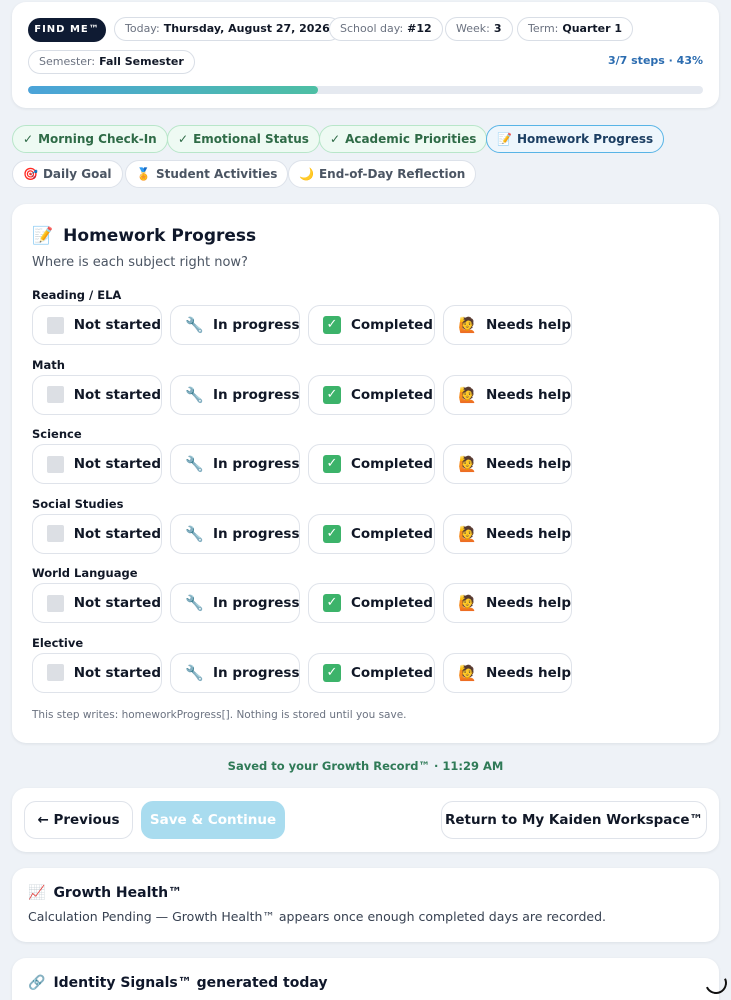 Image resolution: width=731 pixels, height=1000 pixels. I want to click on section-title: 📝 Homework Progress, so click(144, 236).